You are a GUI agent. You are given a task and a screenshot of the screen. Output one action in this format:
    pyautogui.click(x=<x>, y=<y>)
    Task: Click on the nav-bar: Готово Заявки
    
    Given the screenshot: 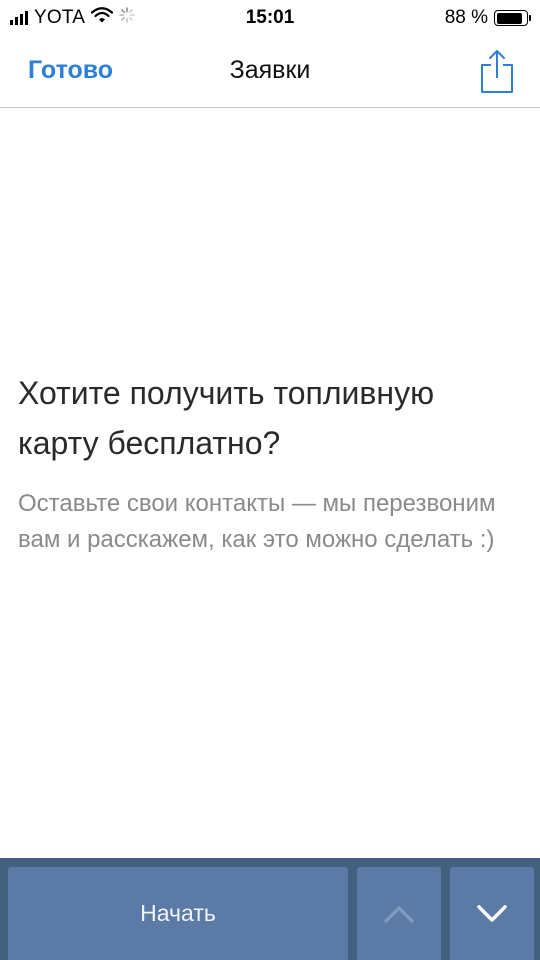 What is the action you would take?
    pyautogui.click(x=270, y=72)
    